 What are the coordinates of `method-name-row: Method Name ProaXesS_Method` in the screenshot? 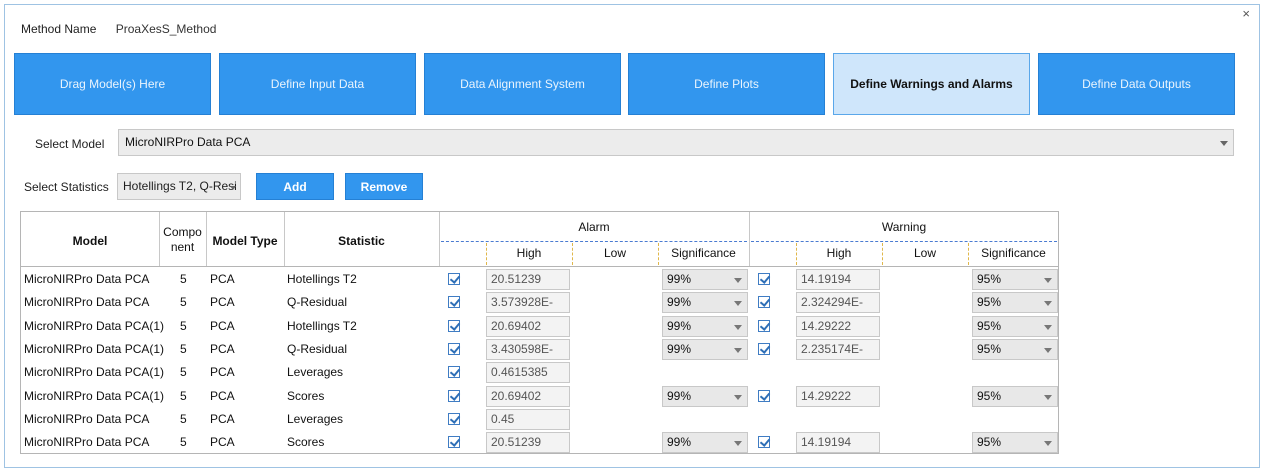 It's located at (118, 29).